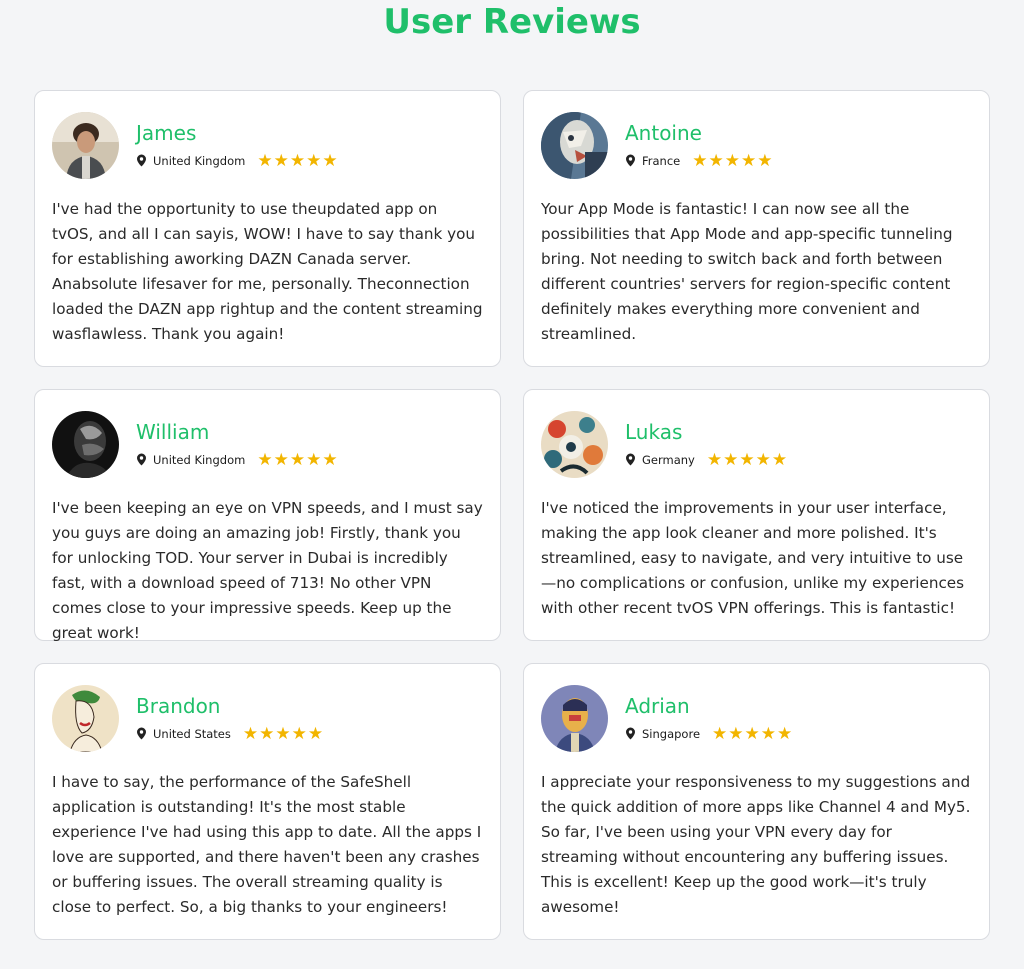  What do you see at coordinates (756, 444) in the screenshot?
I see `review-header: Lukas Germany ★ ★ ★ ★ ★` at bounding box center [756, 444].